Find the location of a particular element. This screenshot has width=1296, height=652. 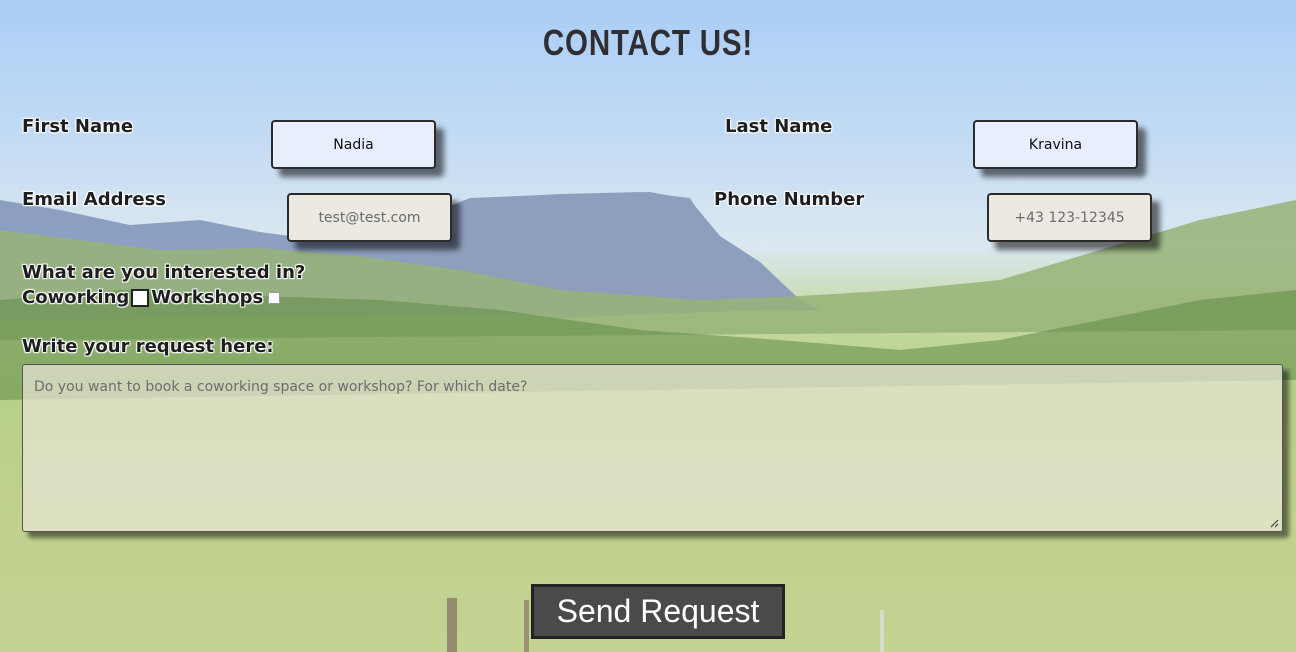

workshops-checkbox is located at coordinates (274, 297).